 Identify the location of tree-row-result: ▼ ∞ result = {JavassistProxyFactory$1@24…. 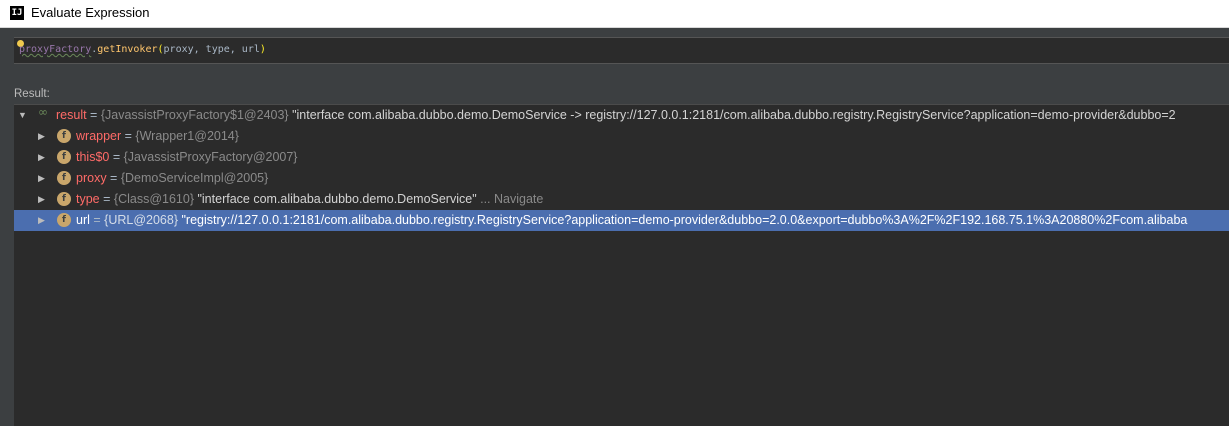
(621, 115).